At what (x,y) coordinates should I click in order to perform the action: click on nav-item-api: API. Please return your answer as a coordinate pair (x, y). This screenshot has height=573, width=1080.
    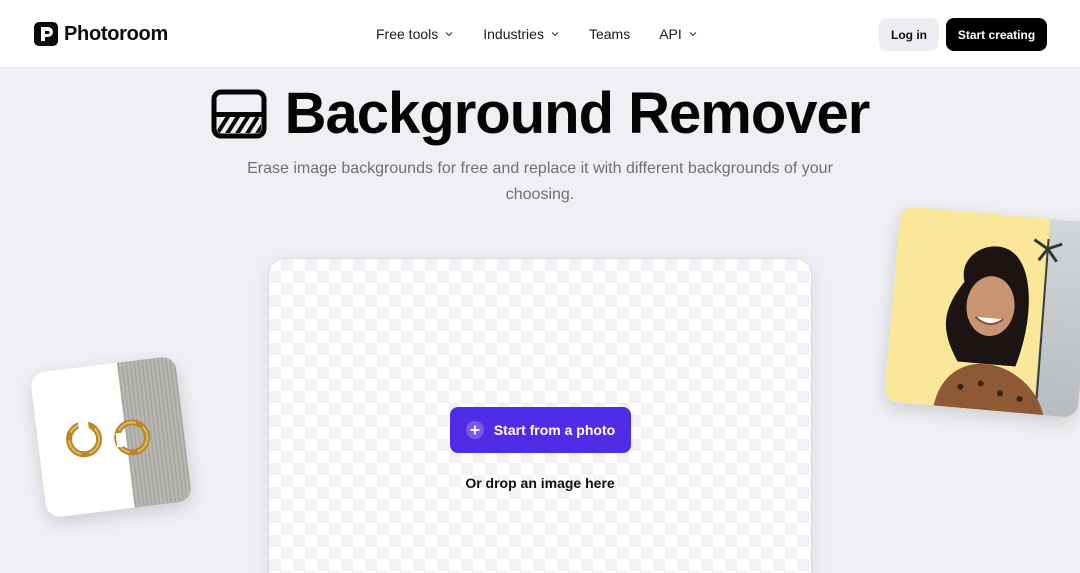
    Looking at the image, I should click on (678, 34).